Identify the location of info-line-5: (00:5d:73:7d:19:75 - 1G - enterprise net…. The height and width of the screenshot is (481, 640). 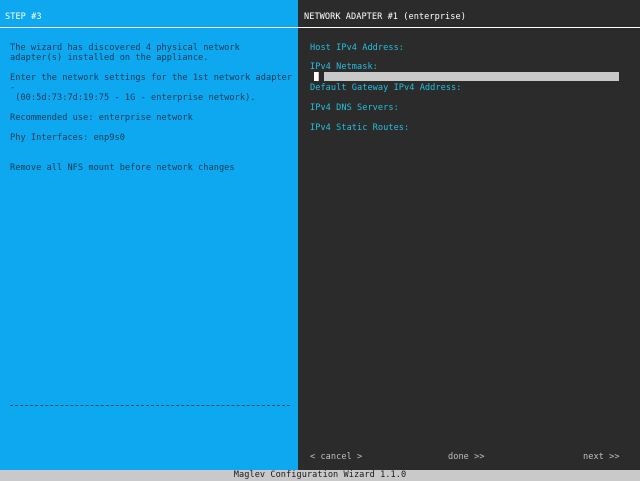
(133, 98).